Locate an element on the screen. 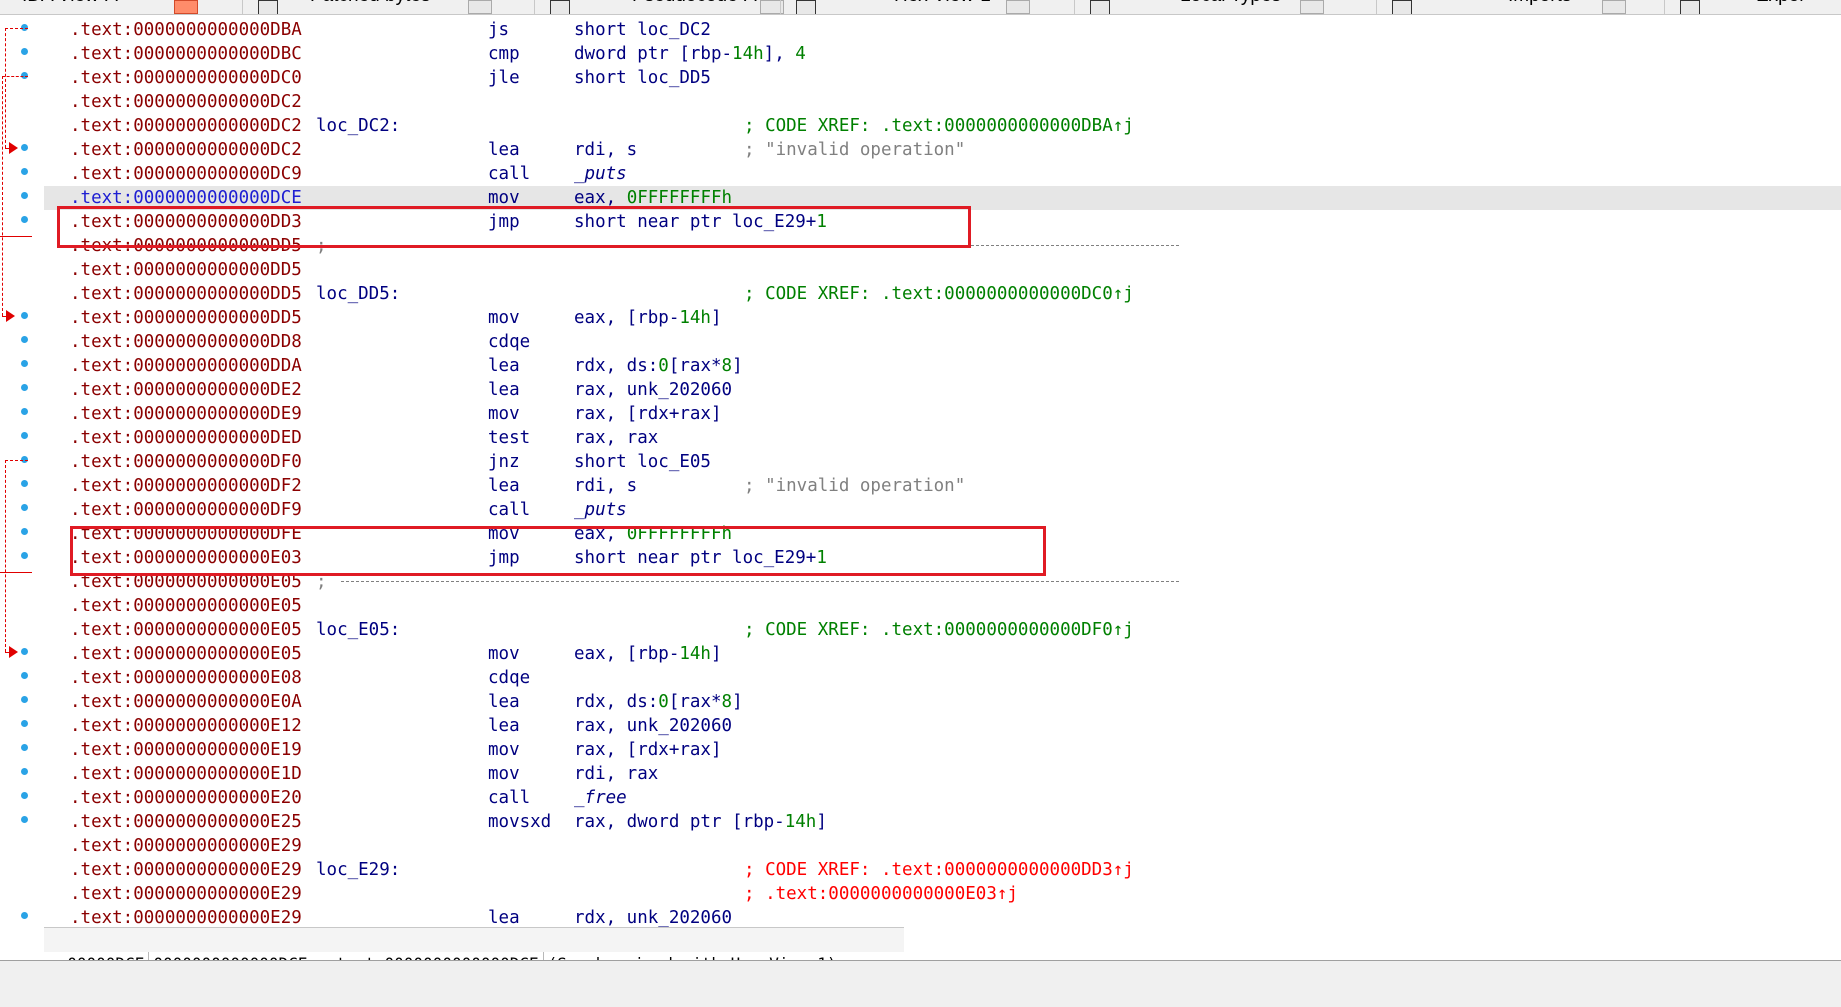  mnemonic: jle is located at coordinates (504, 78).